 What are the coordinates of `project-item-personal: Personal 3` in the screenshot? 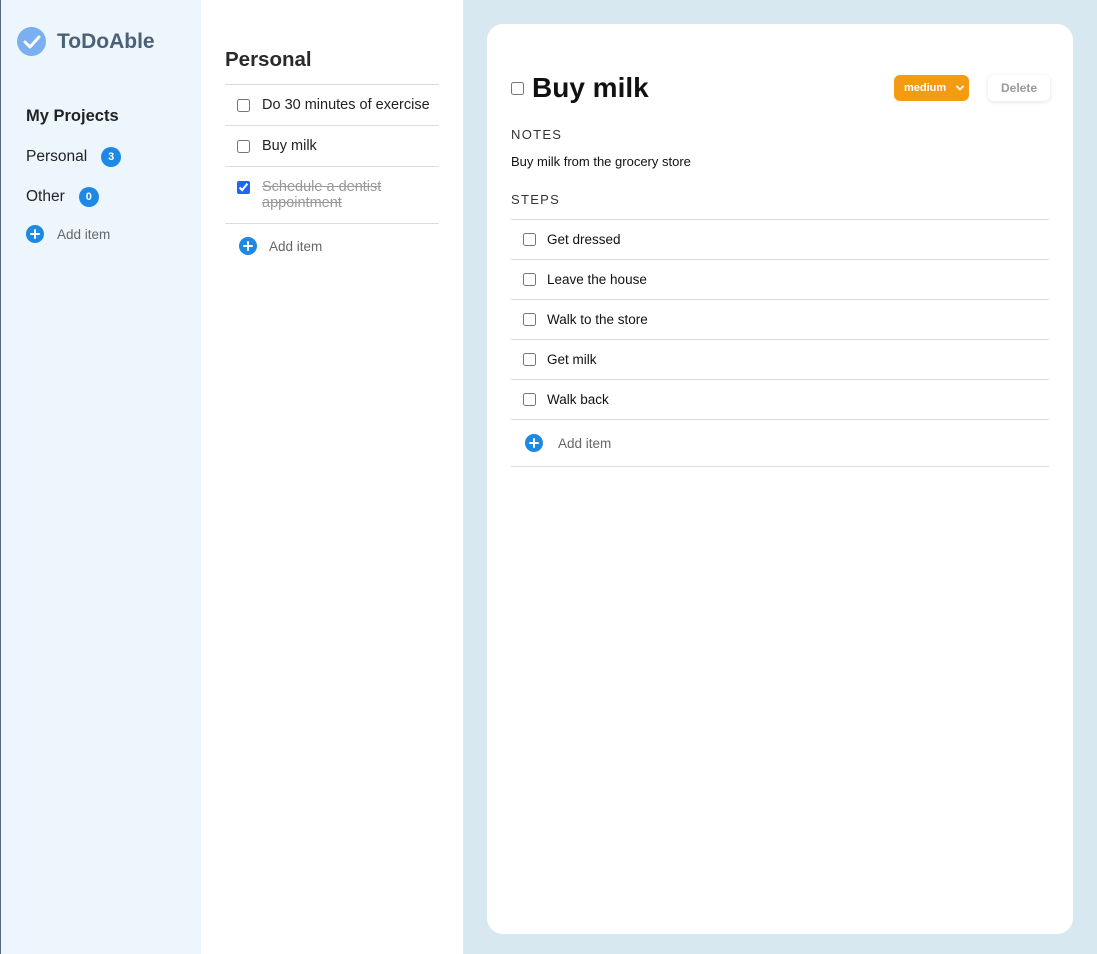 It's located at (74, 157).